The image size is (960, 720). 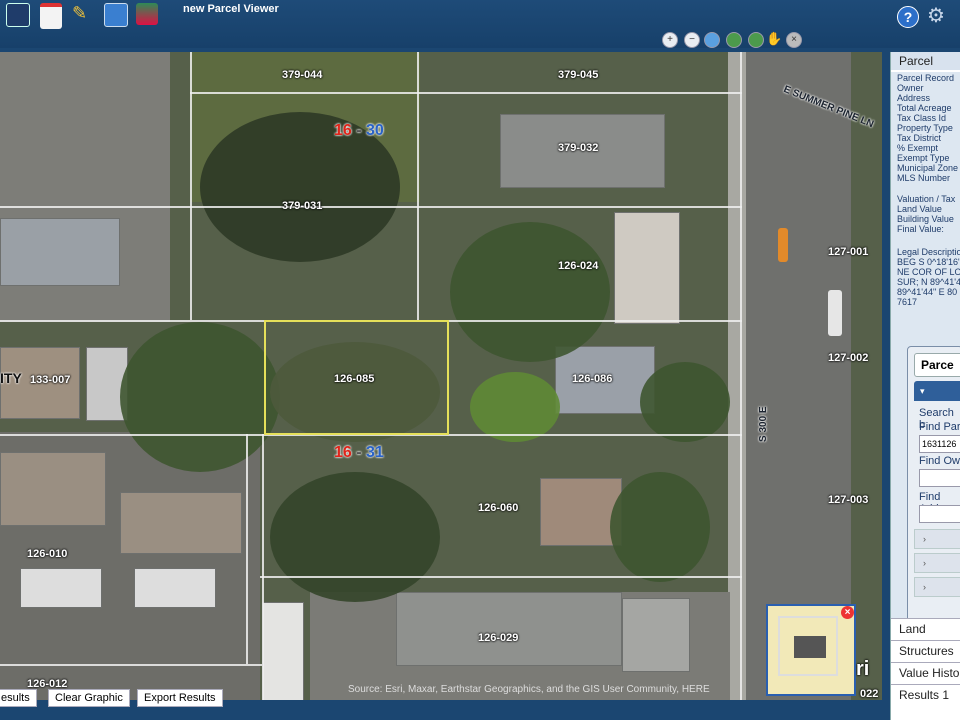 I want to click on gear-icon: ⚙, so click(x=936, y=16).